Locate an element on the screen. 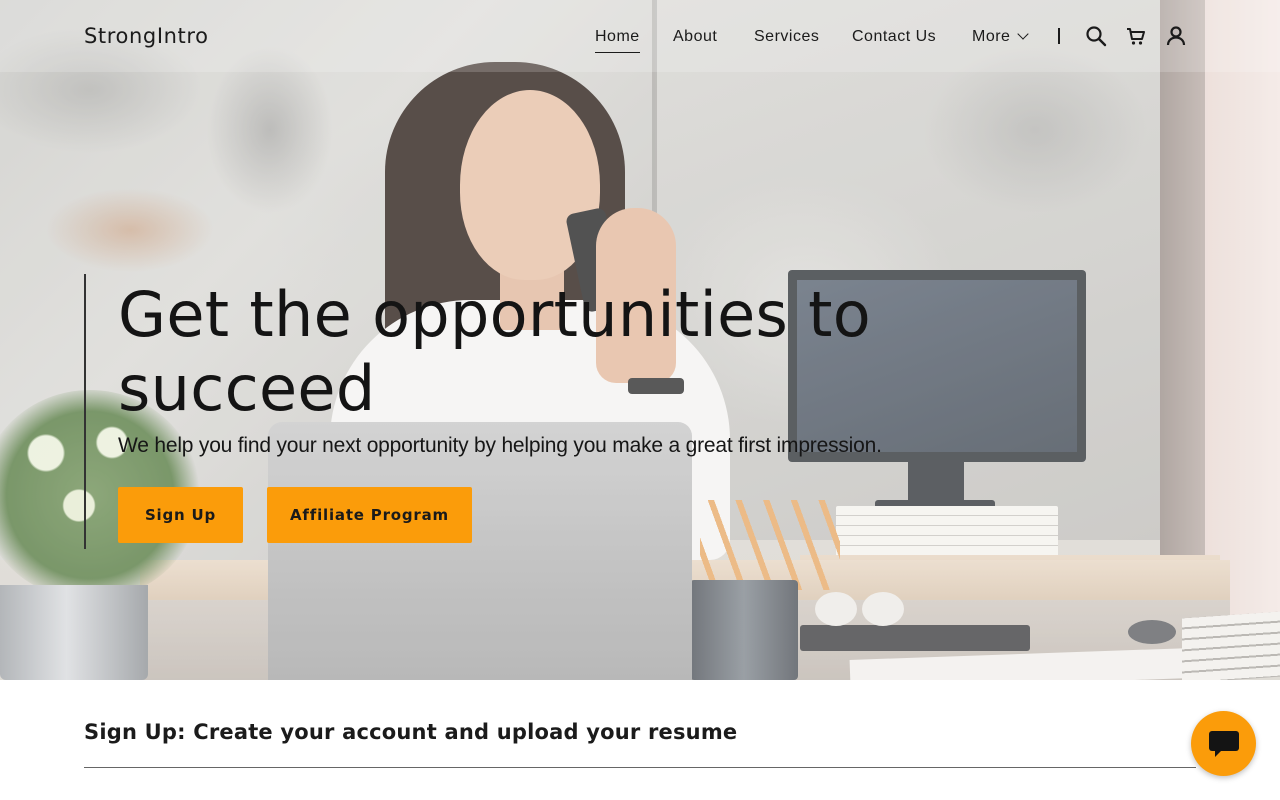  chat-button is located at coordinates (1223, 743).